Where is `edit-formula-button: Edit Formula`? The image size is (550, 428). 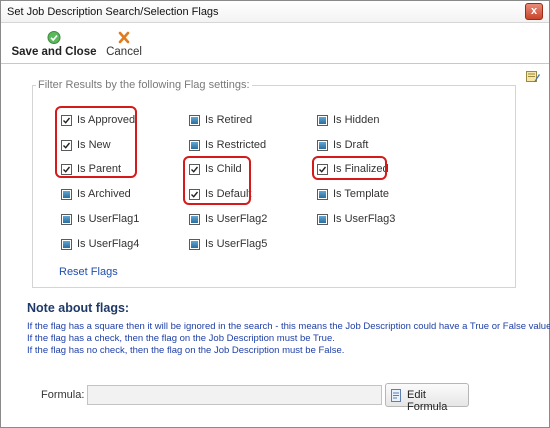 edit-formula-button: Edit Formula is located at coordinates (427, 398).